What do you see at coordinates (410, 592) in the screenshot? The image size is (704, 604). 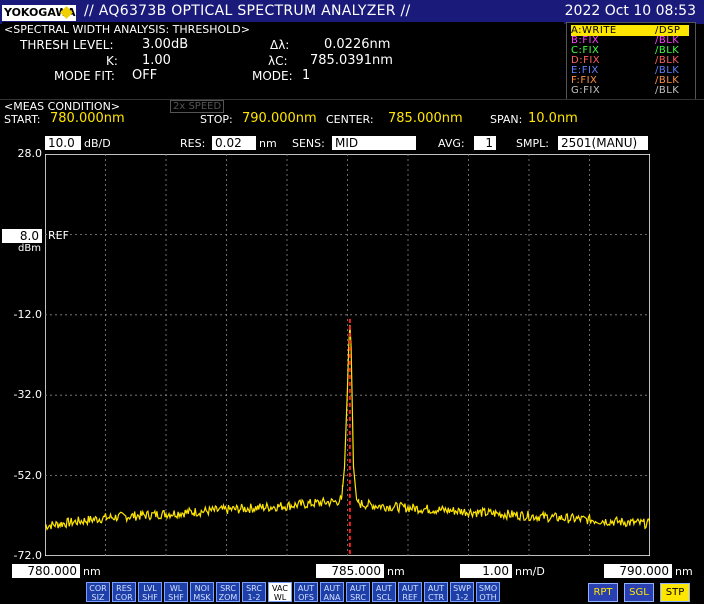 I see `softkey-button: AUT REF` at bounding box center [410, 592].